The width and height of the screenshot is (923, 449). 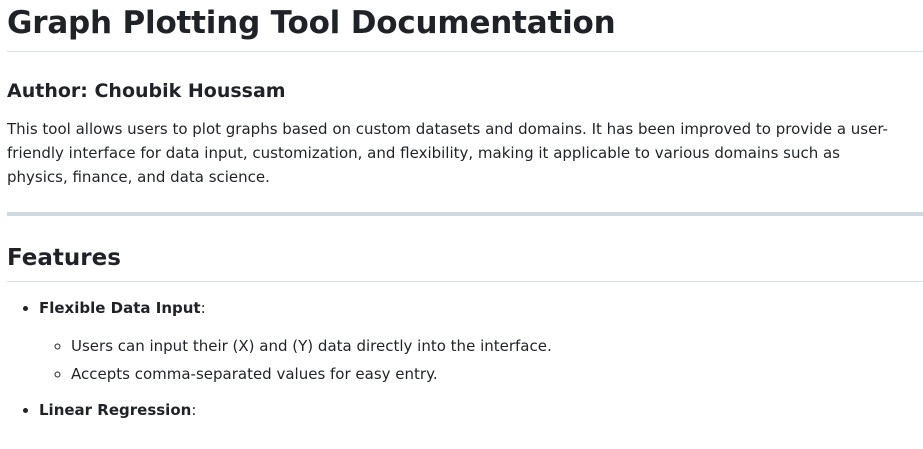 What do you see at coordinates (115, 410) in the screenshot?
I see `feature-label: Linear Regression` at bounding box center [115, 410].